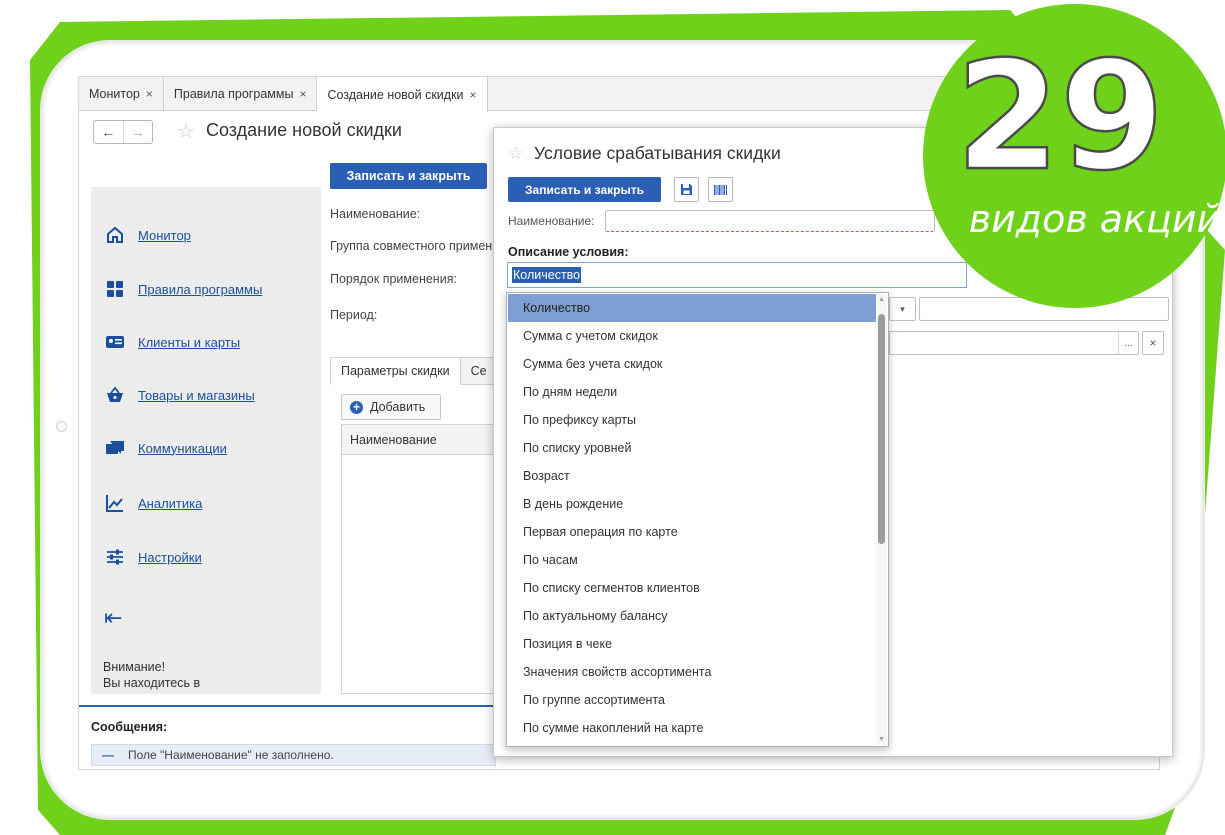 The height and width of the screenshot is (835, 1225). Describe the element at coordinates (411, 246) in the screenshot. I see `field-label-group: Группа совместного примен` at that location.